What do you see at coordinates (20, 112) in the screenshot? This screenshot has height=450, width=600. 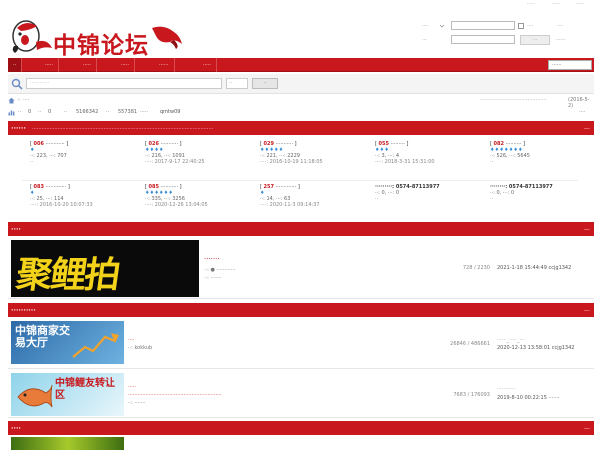 I see `stat-label-today: ··` at bounding box center [20, 112].